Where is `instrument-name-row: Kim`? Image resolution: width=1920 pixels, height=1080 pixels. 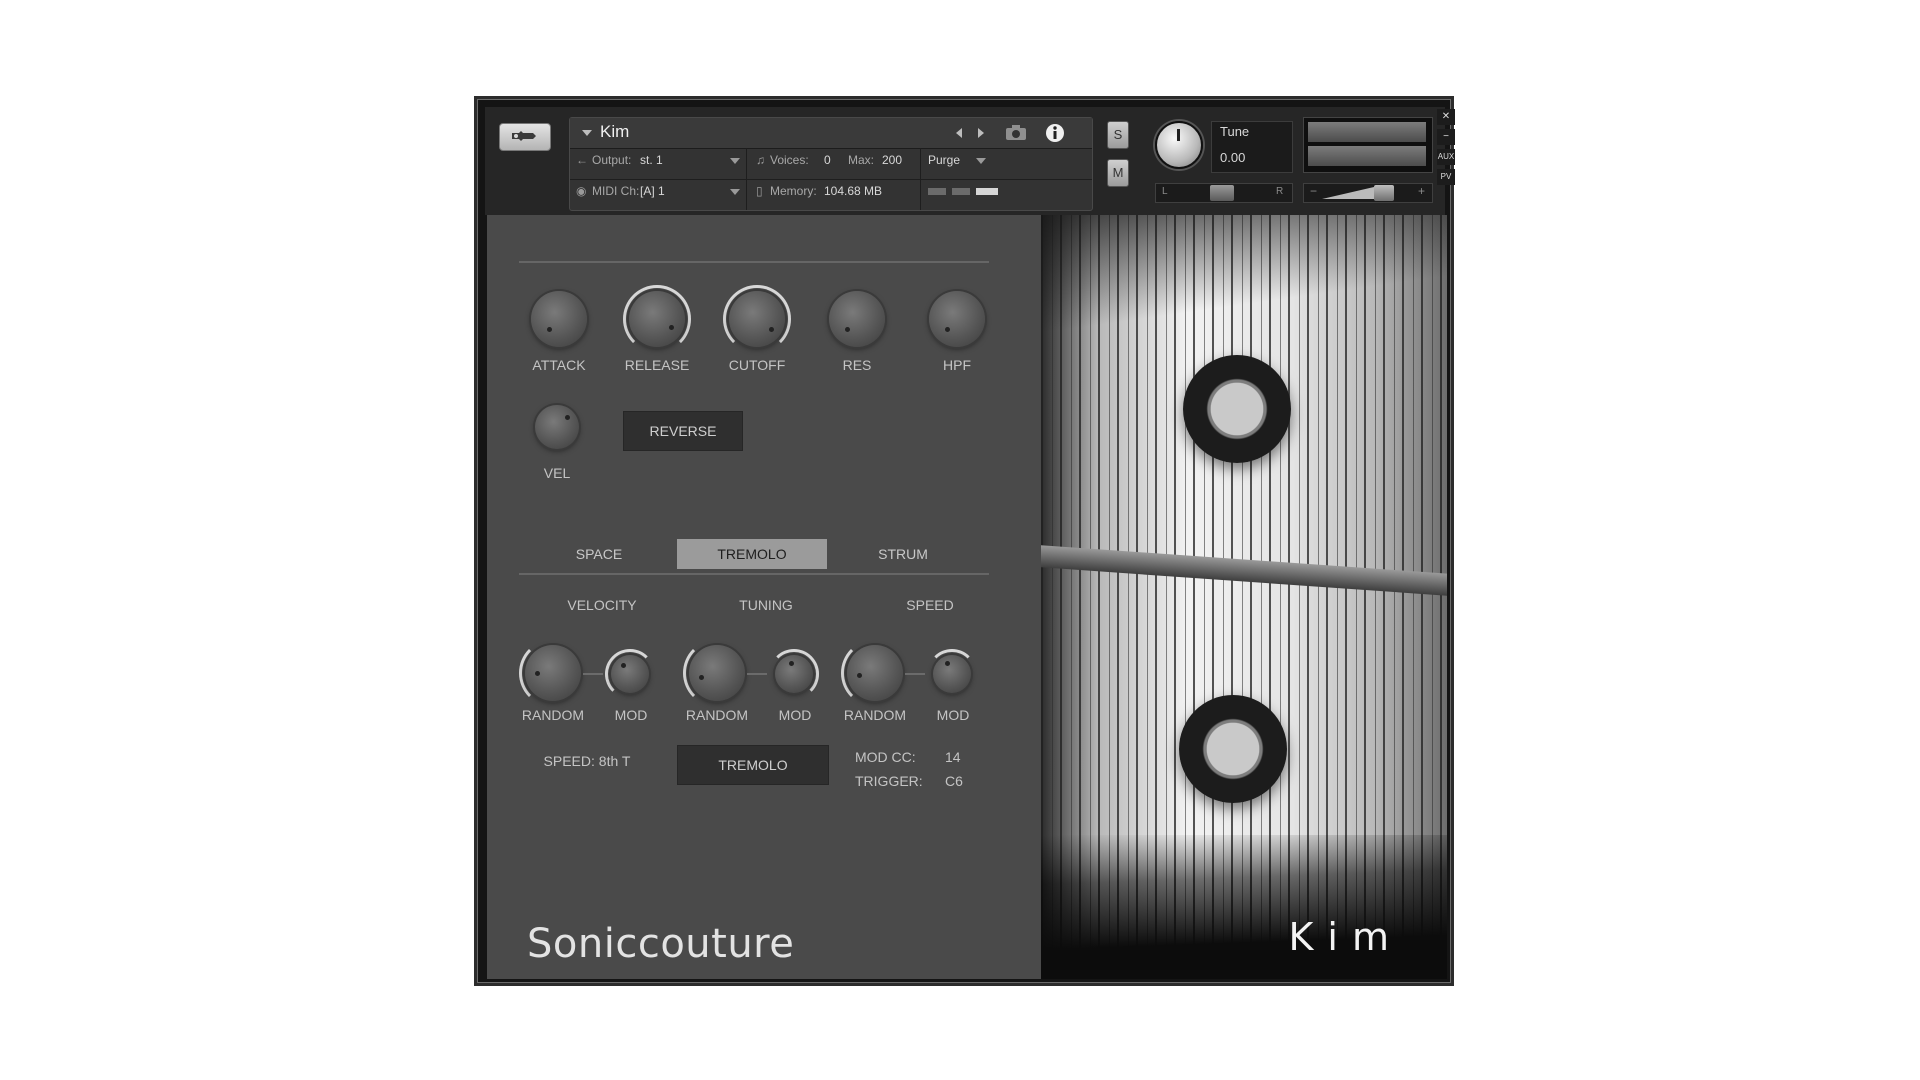
instrument-name-row: Kim is located at coordinates (831, 133).